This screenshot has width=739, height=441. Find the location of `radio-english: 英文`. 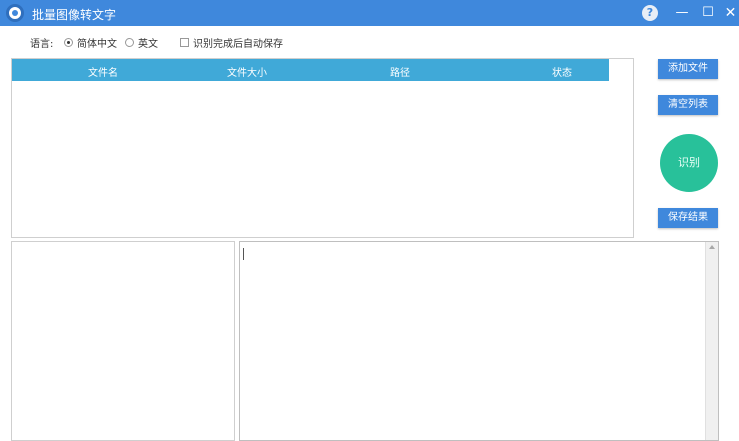

radio-english: 英文 is located at coordinates (141, 42).